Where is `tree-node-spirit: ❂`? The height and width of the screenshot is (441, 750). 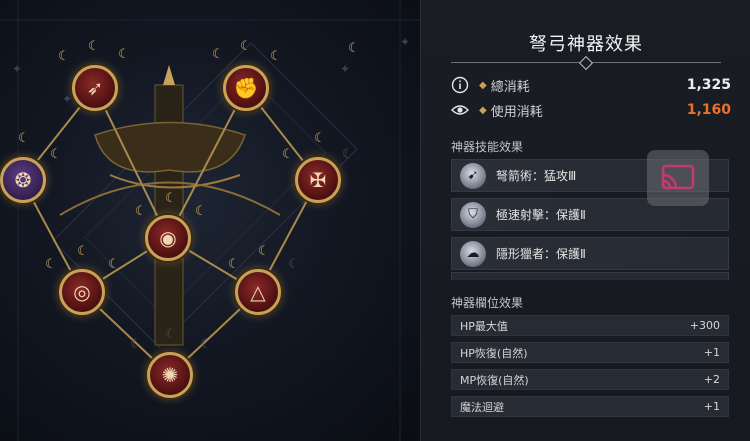
tree-node-spirit: ❂ is located at coordinates (23, 180).